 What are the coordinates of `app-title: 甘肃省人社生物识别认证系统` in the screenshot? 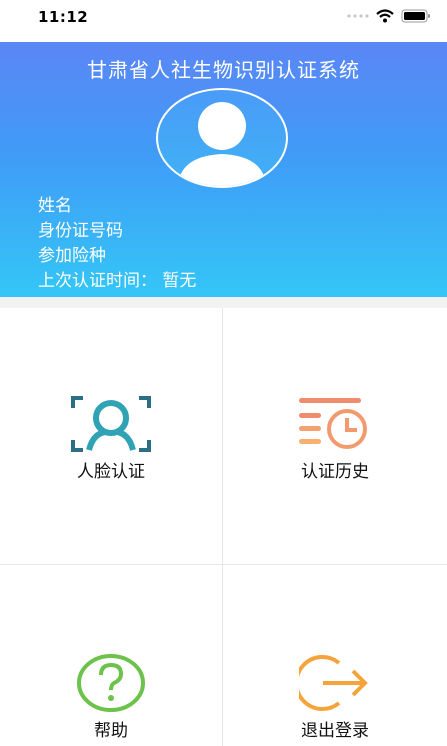 It's located at (223, 70).